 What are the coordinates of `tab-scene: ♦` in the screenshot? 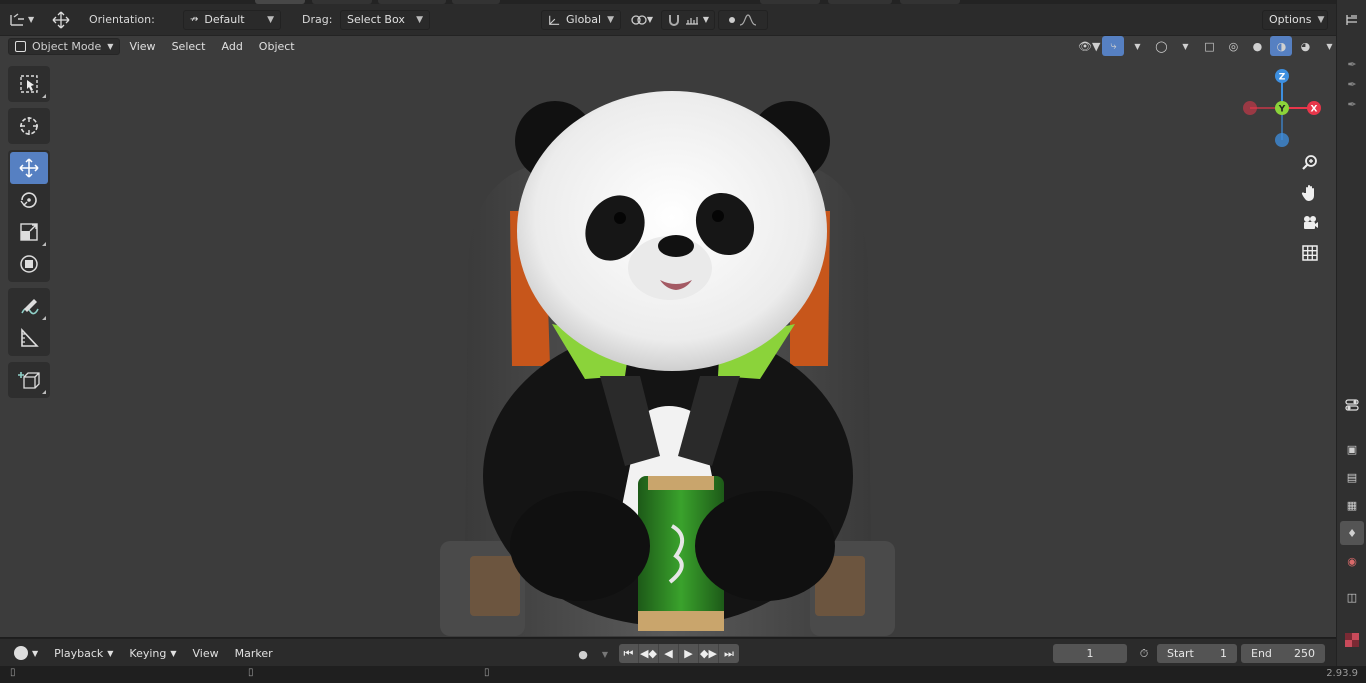 It's located at (1352, 533).